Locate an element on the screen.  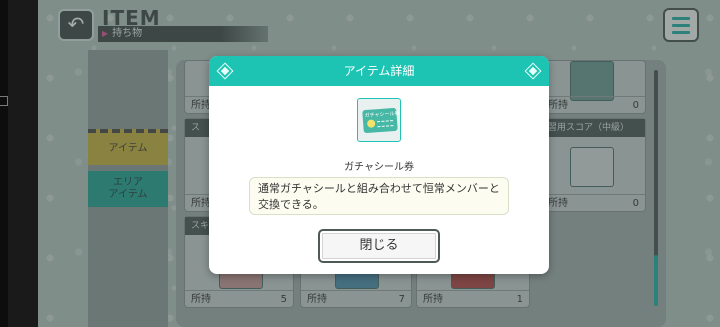
dialog-header: アイテム詳細 is located at coordinates (379, 71).